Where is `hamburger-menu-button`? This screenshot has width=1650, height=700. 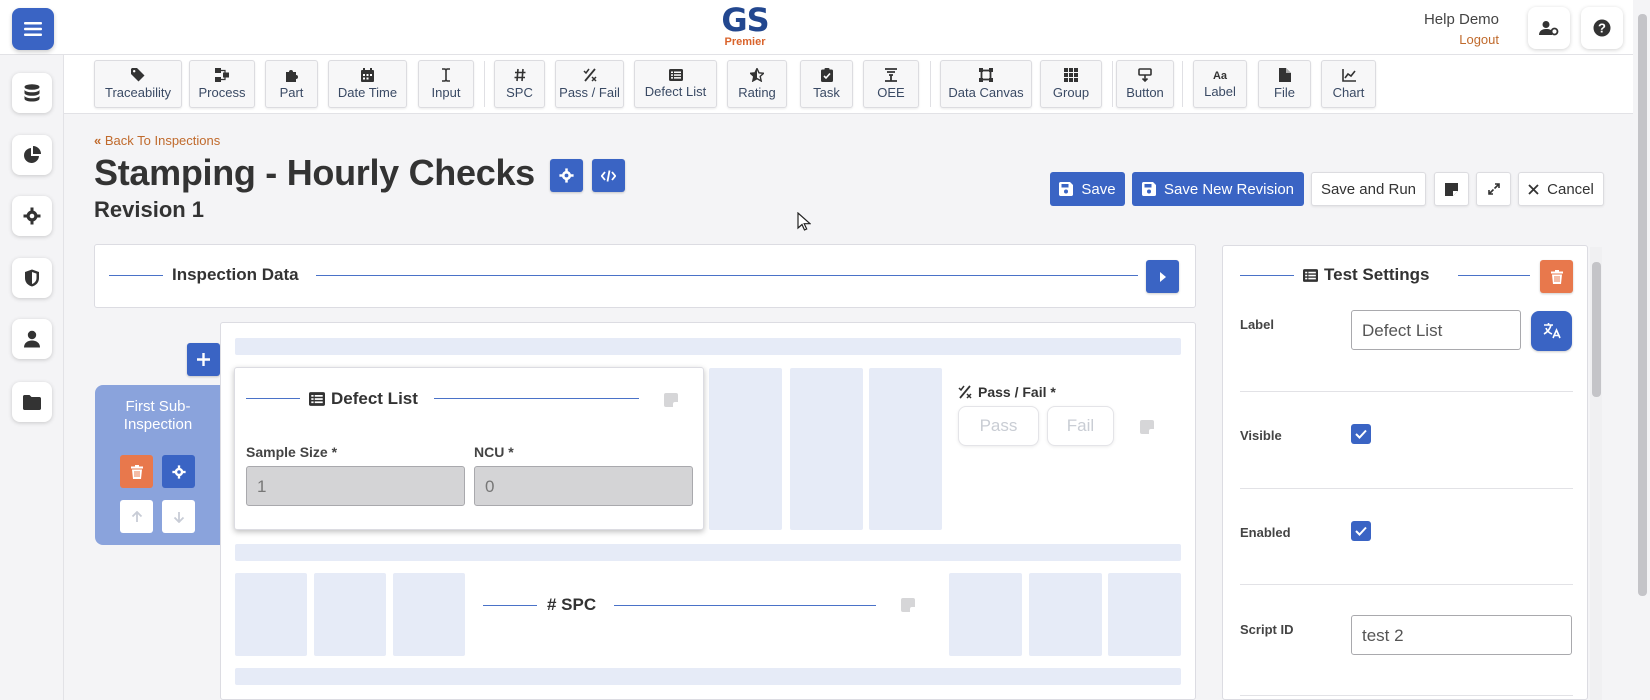
hamburger-menu-button is located at coordinates (33, 29).